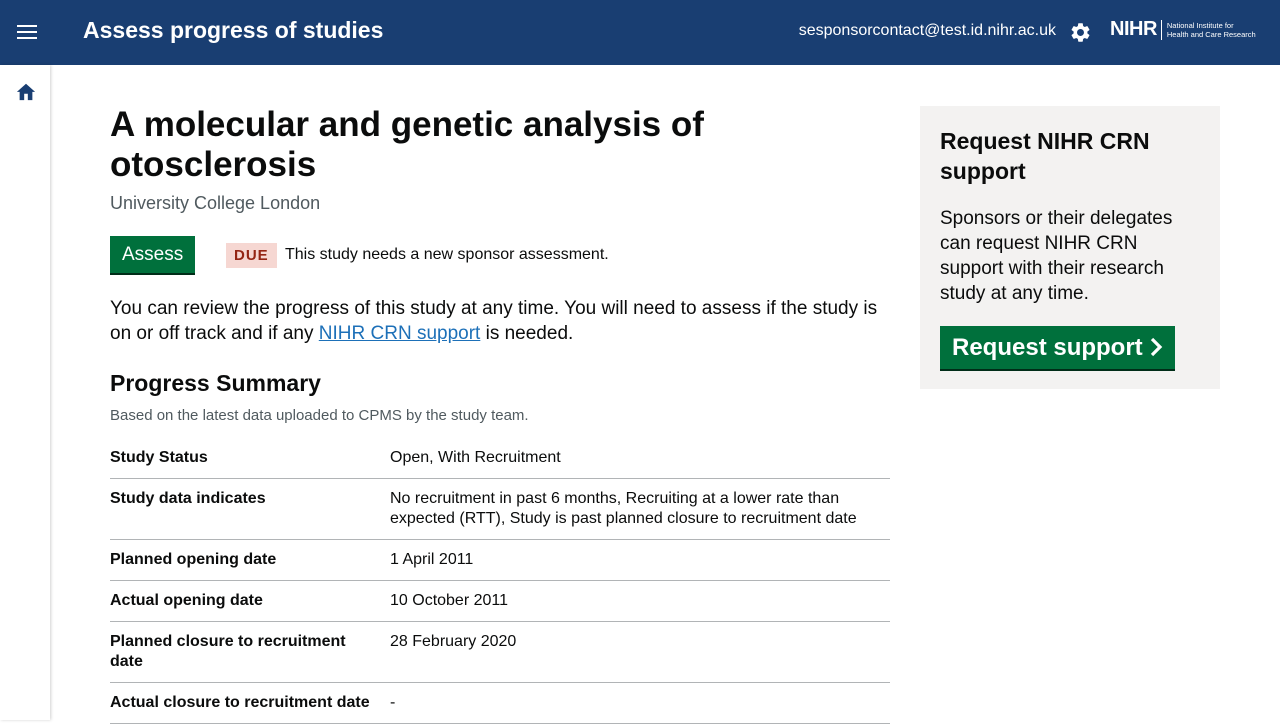  Describe the element at coordinates (640, 652) in the screenshot. I see `row-value: 28 February 2020` at that location.